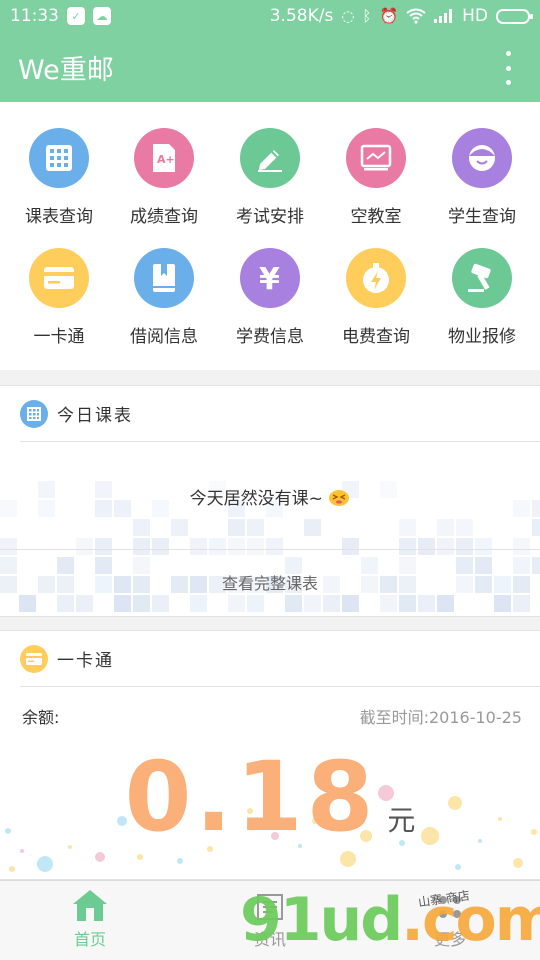 The height and width of the screenshot is (960, 540). I want to click on view-full-schedule-link: 查看完整课表, so click(270, 582).